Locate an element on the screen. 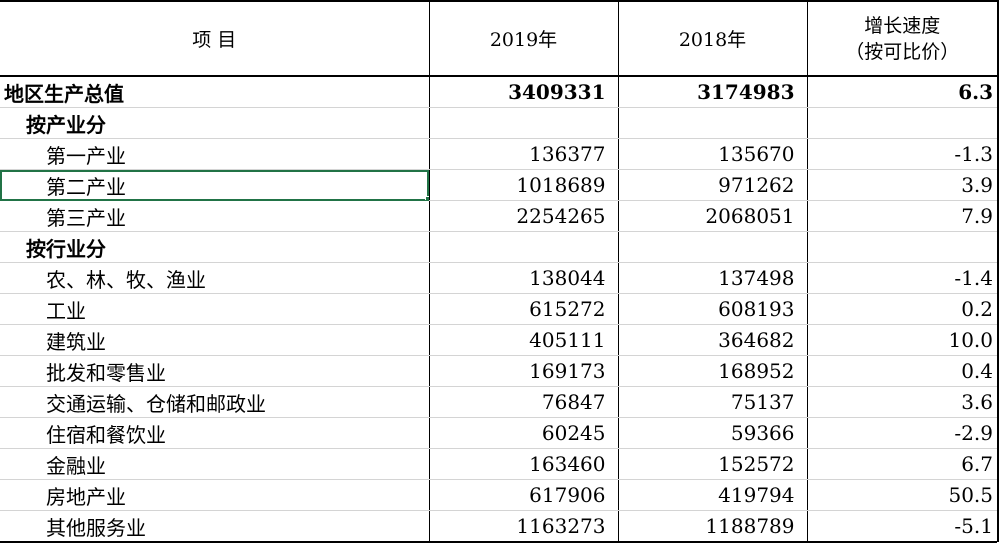 The image size is (999, 543). table-header: 项 目 2019年 2018年 增长速度 （按可比价） is located at coordinates (498, 38).